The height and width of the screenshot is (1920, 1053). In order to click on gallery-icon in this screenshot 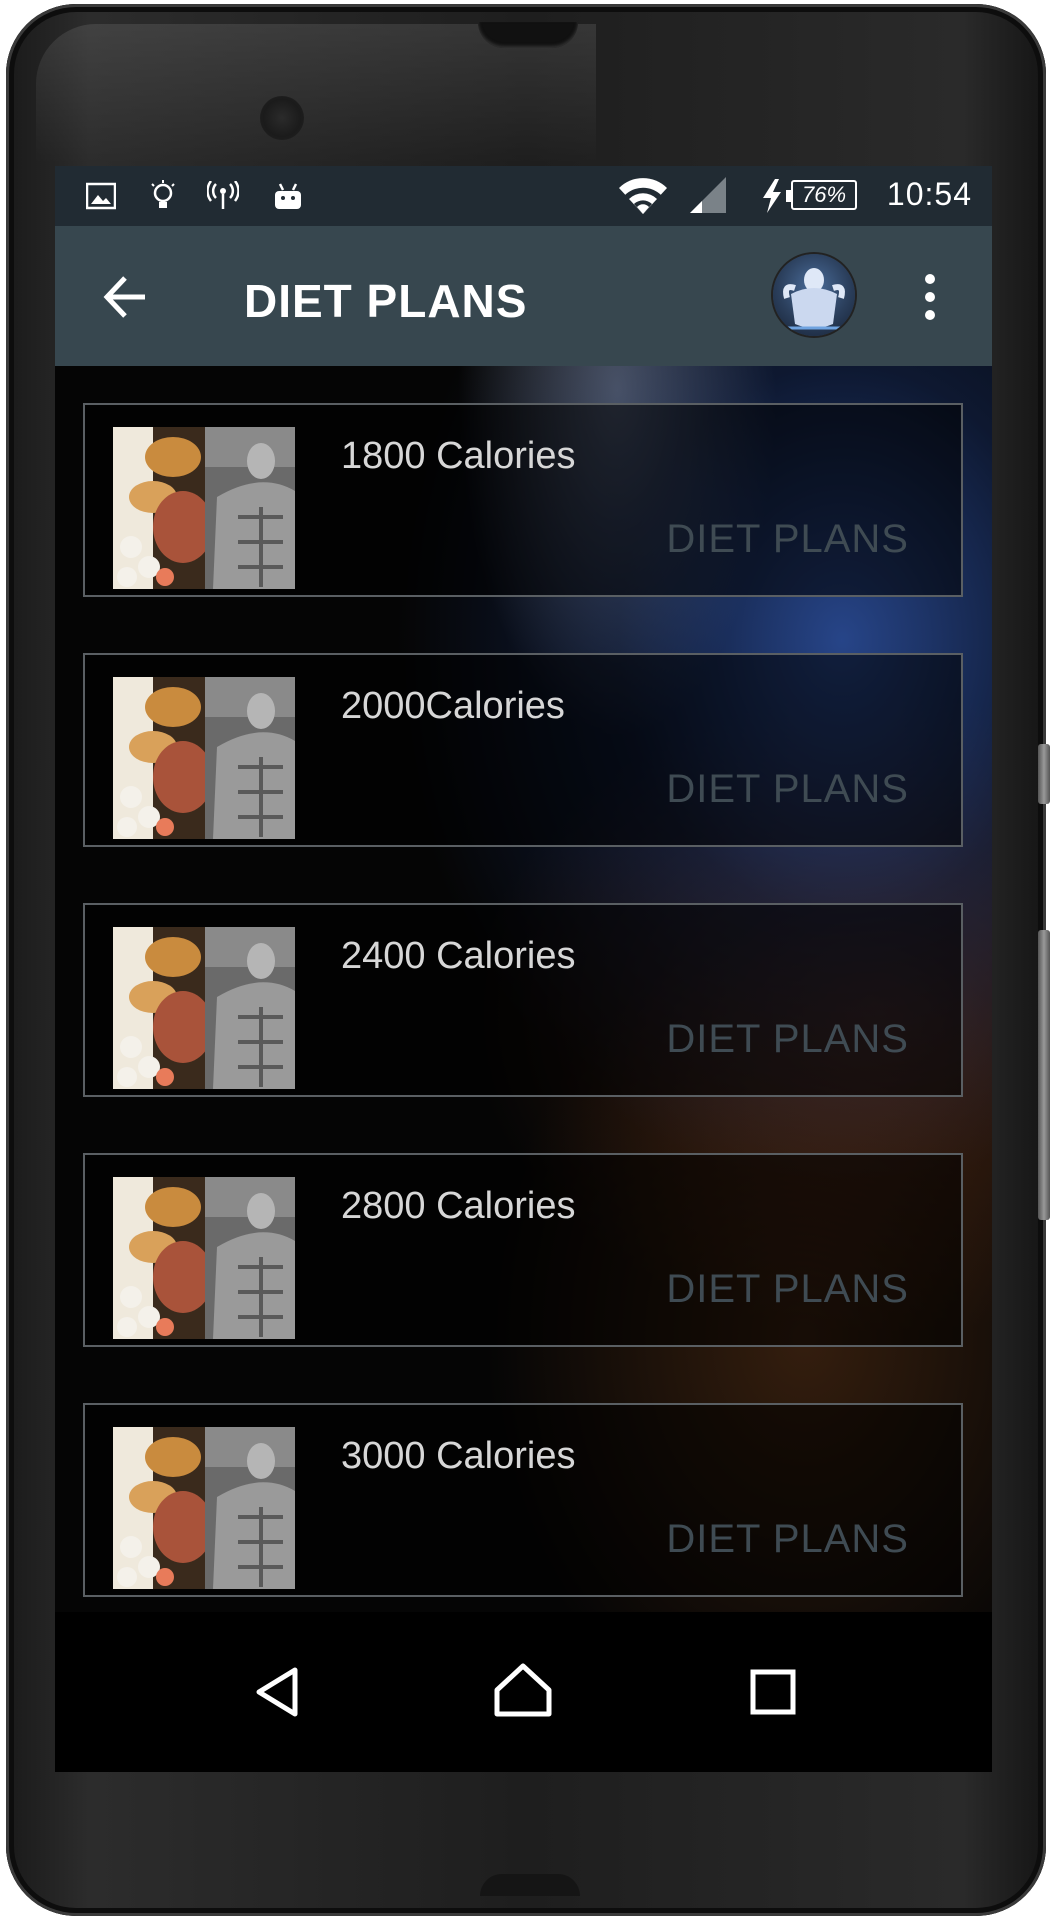, I will do `click(101, 196)`.